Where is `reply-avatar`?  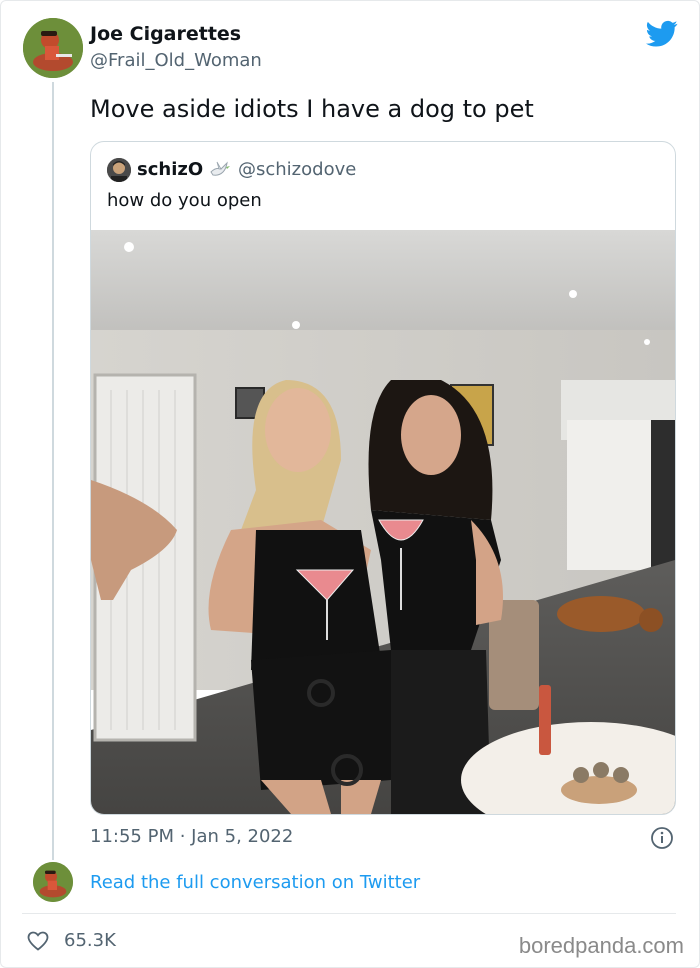
reply-avatar is located at coordinates (53, 882).